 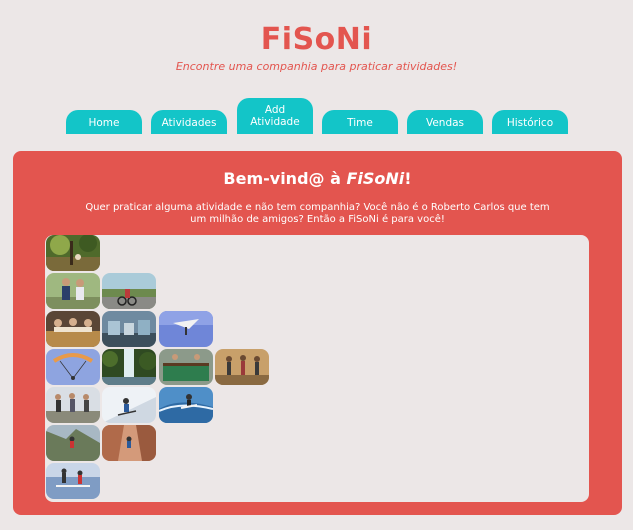 I want to click on welcome-brand: FiSoNi, so click(x=375, y=178).